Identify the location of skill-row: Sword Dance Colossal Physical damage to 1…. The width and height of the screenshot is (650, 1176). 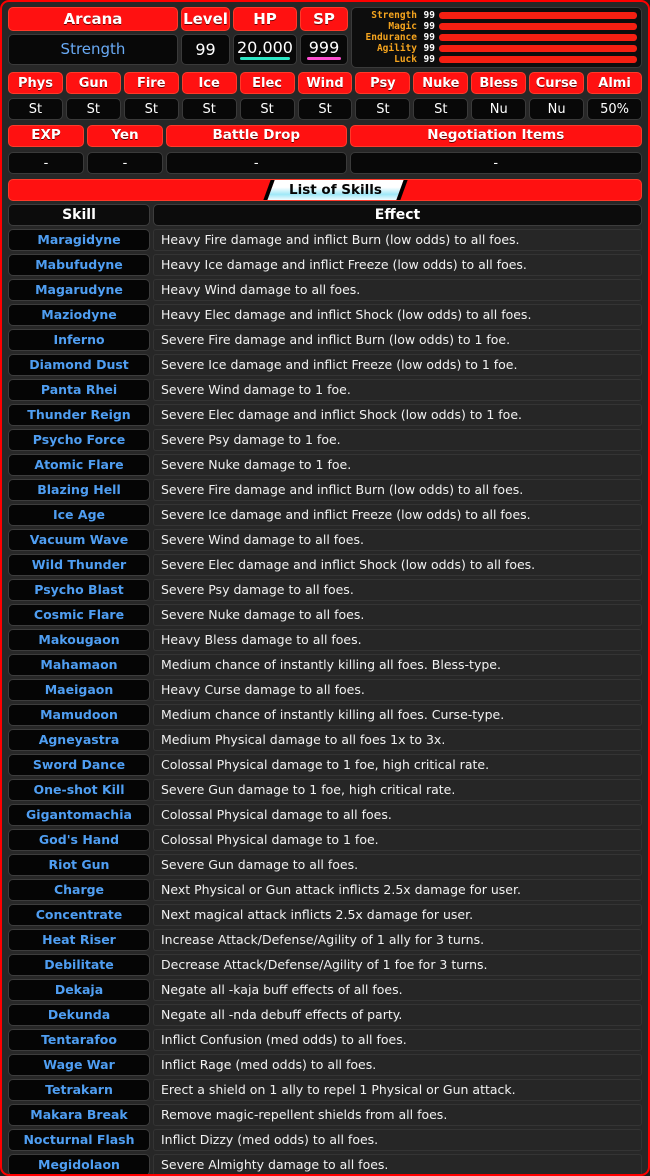
(325, 765).